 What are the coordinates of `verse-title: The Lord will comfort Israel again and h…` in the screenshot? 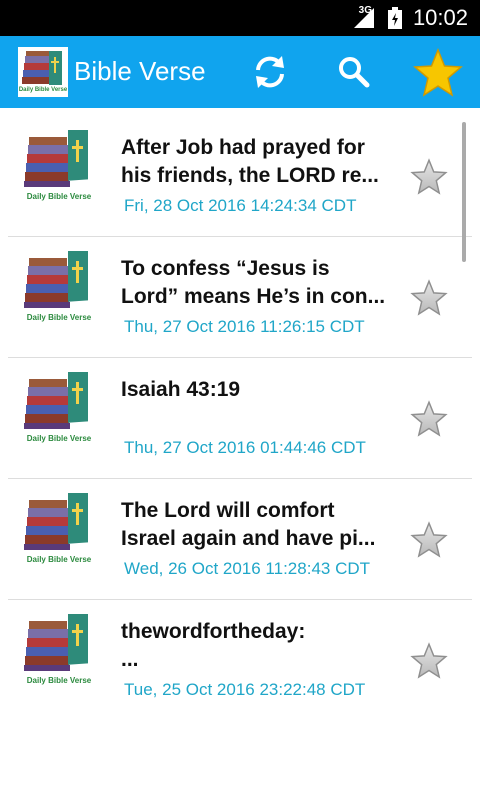 It's located at (248, 524).